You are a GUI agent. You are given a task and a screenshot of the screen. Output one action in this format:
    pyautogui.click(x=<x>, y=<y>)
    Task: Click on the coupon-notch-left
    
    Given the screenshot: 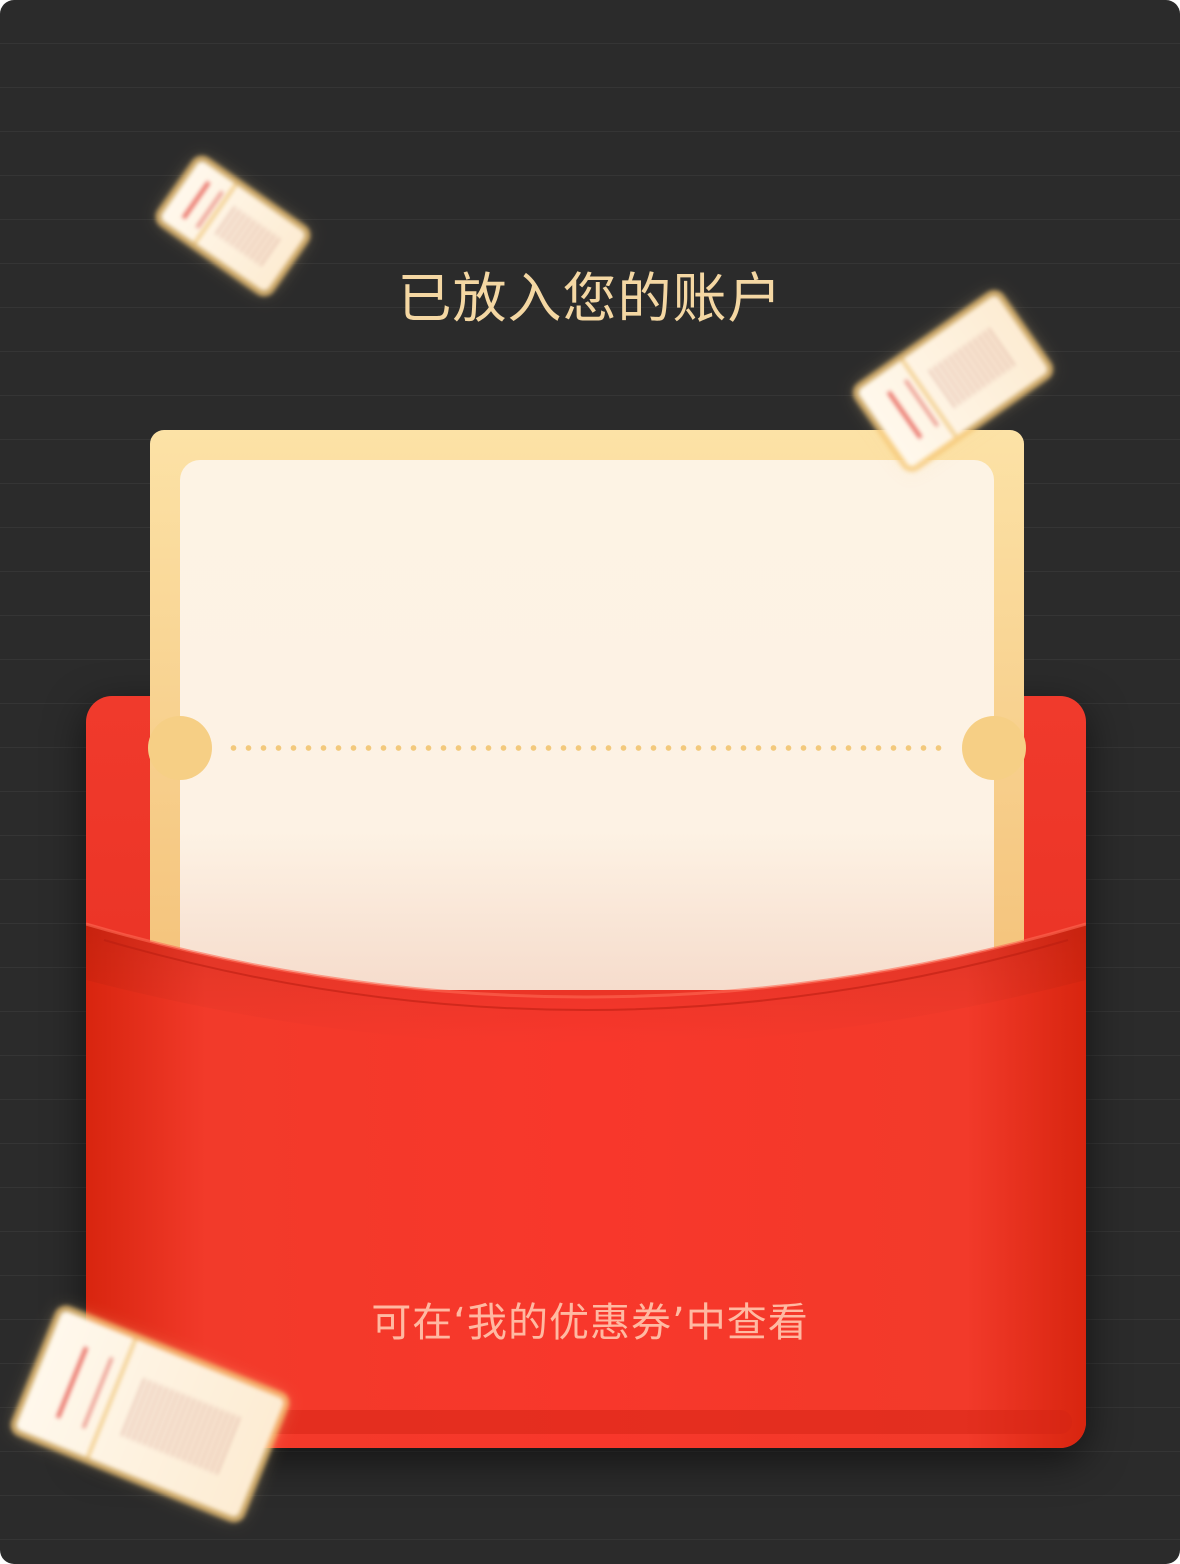 What is the action you would take?
    pyautogui.click(x=180, y=748)
    